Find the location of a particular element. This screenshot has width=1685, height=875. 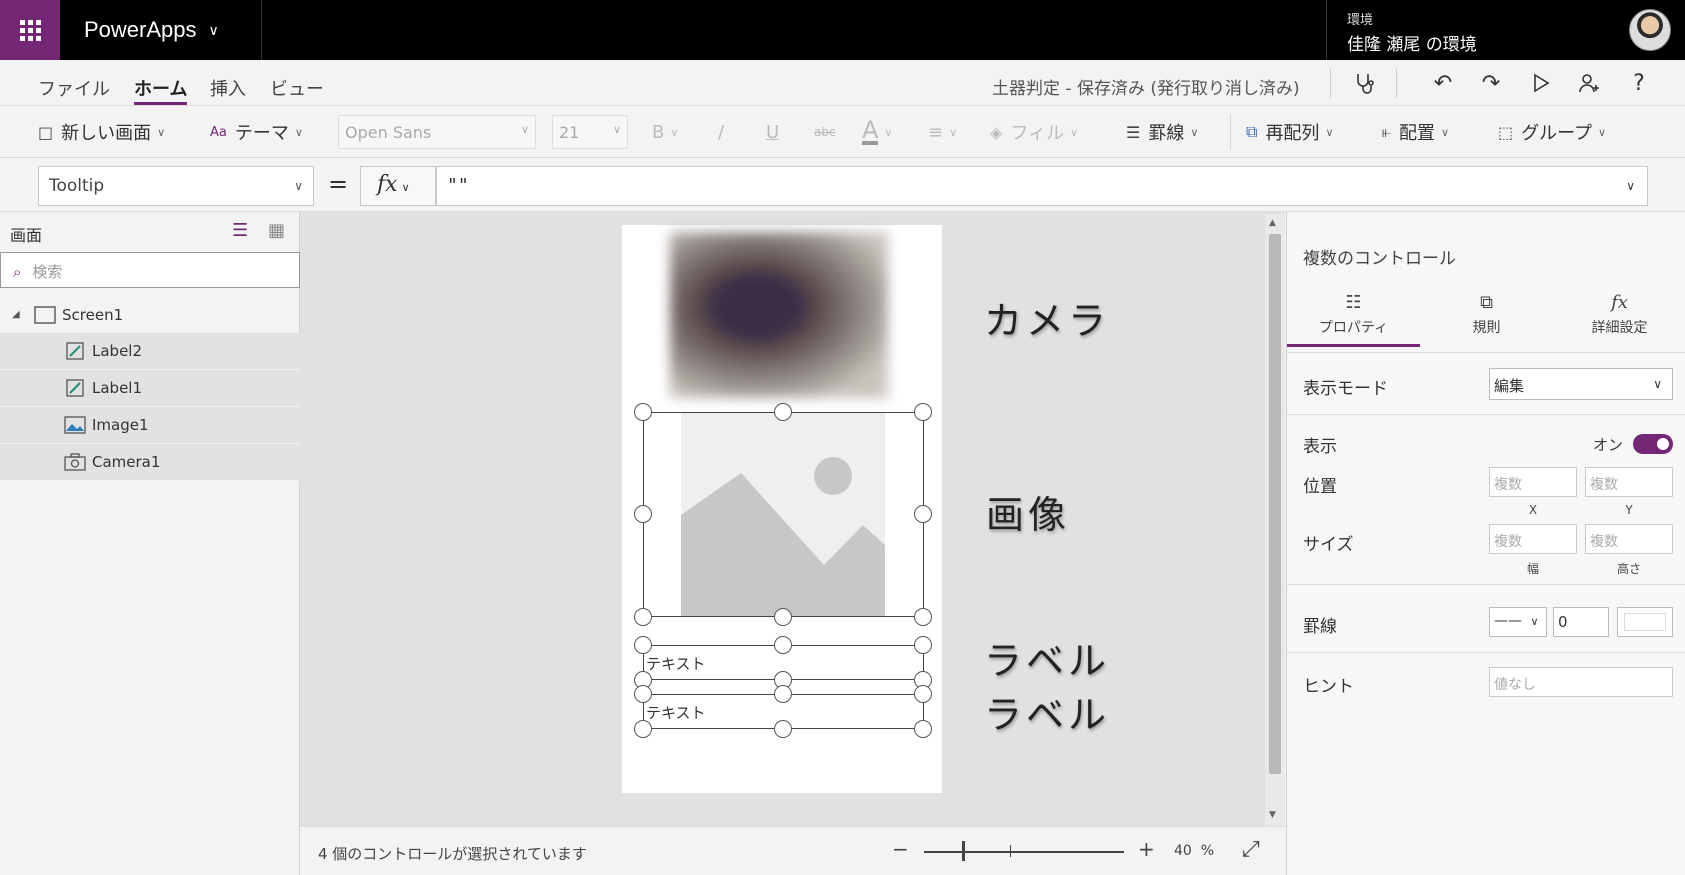

new-screen-button: □ 新しい画面 ∨ is located at coordinates (101, 132).